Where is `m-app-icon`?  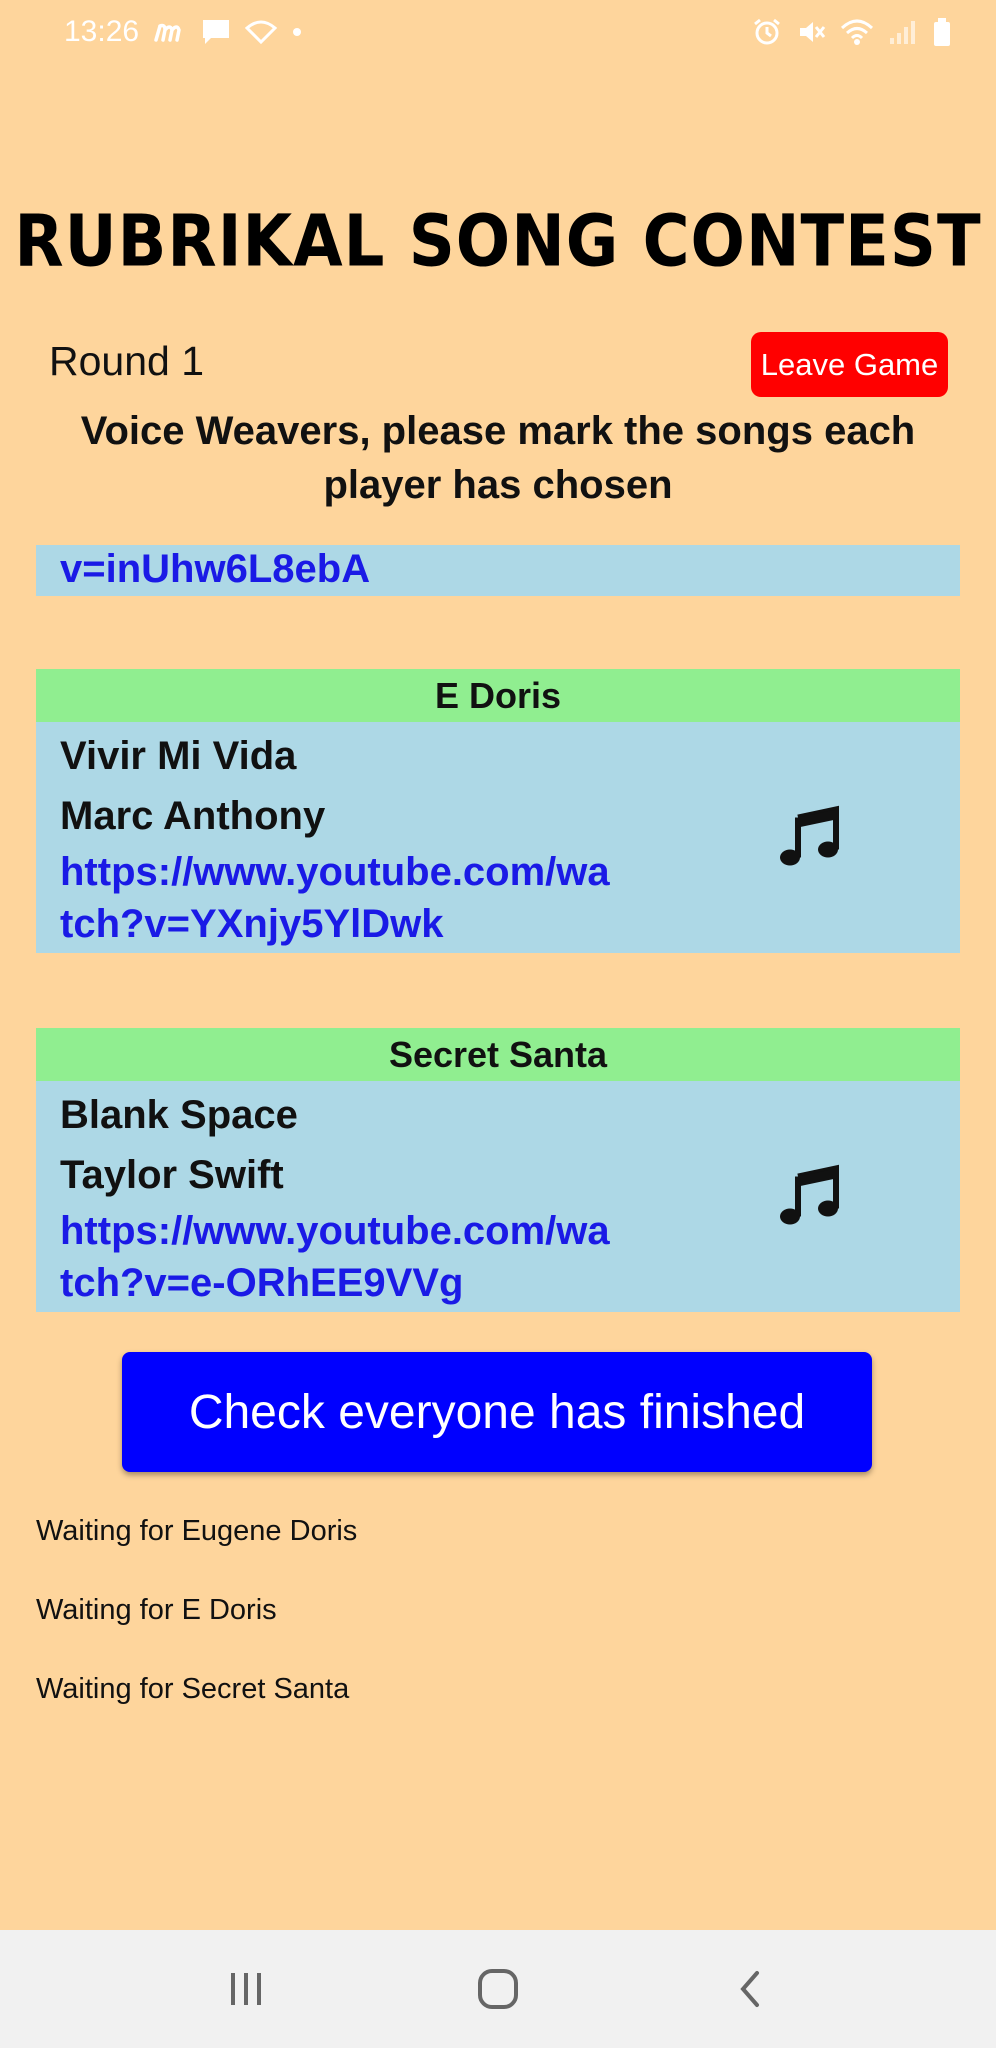 m-app-icon is located at coordinates (170, 32).